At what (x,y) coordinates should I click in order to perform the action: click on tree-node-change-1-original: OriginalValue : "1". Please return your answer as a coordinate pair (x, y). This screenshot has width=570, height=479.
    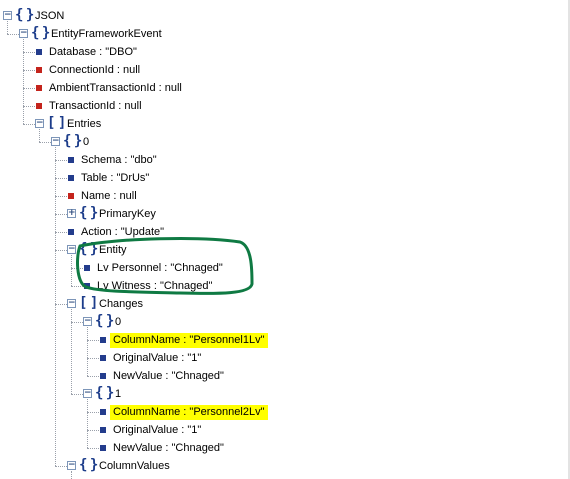
    Looking at the image, I should click on (285, 430).